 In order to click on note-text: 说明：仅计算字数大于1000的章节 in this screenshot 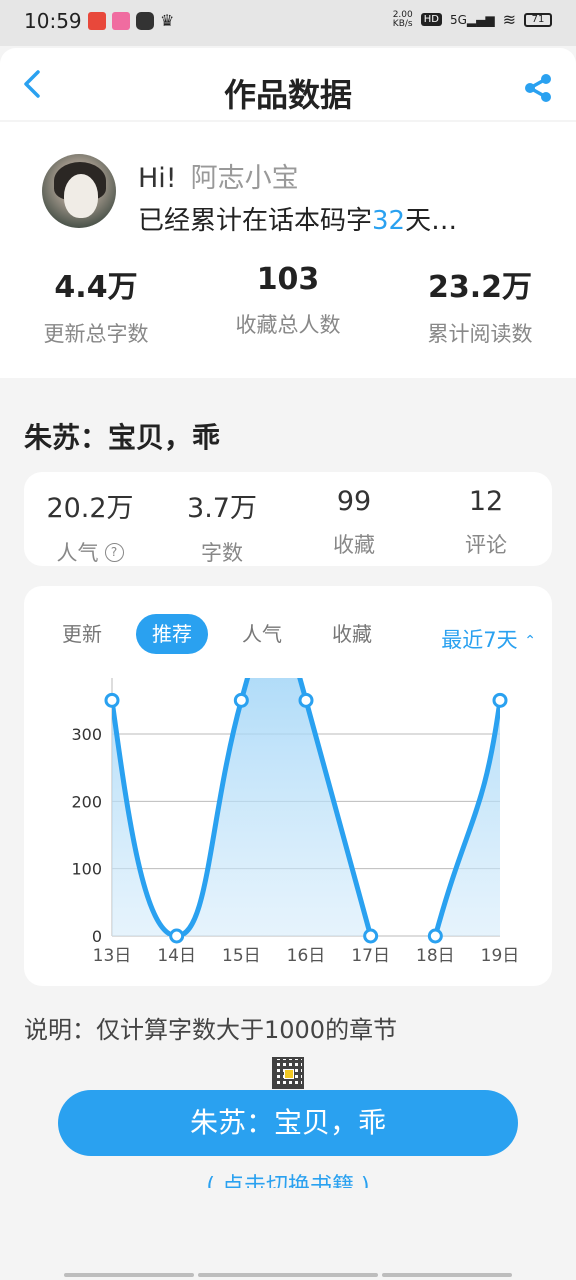, I will do `click(211, 1030)`.